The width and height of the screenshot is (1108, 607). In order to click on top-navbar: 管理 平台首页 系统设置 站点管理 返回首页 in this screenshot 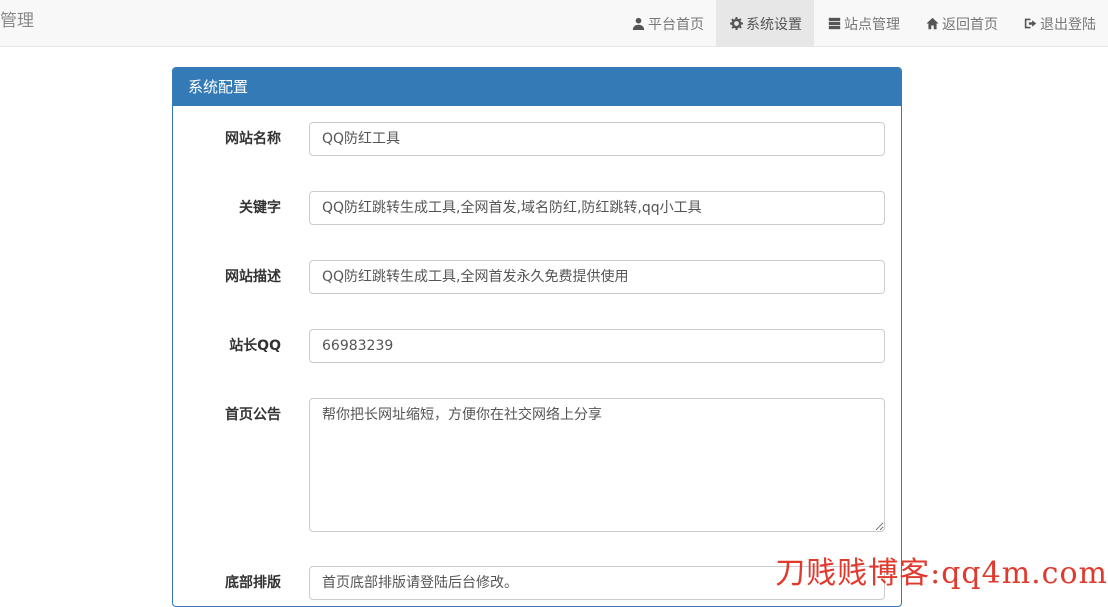, I will do `click(554, 23)`.